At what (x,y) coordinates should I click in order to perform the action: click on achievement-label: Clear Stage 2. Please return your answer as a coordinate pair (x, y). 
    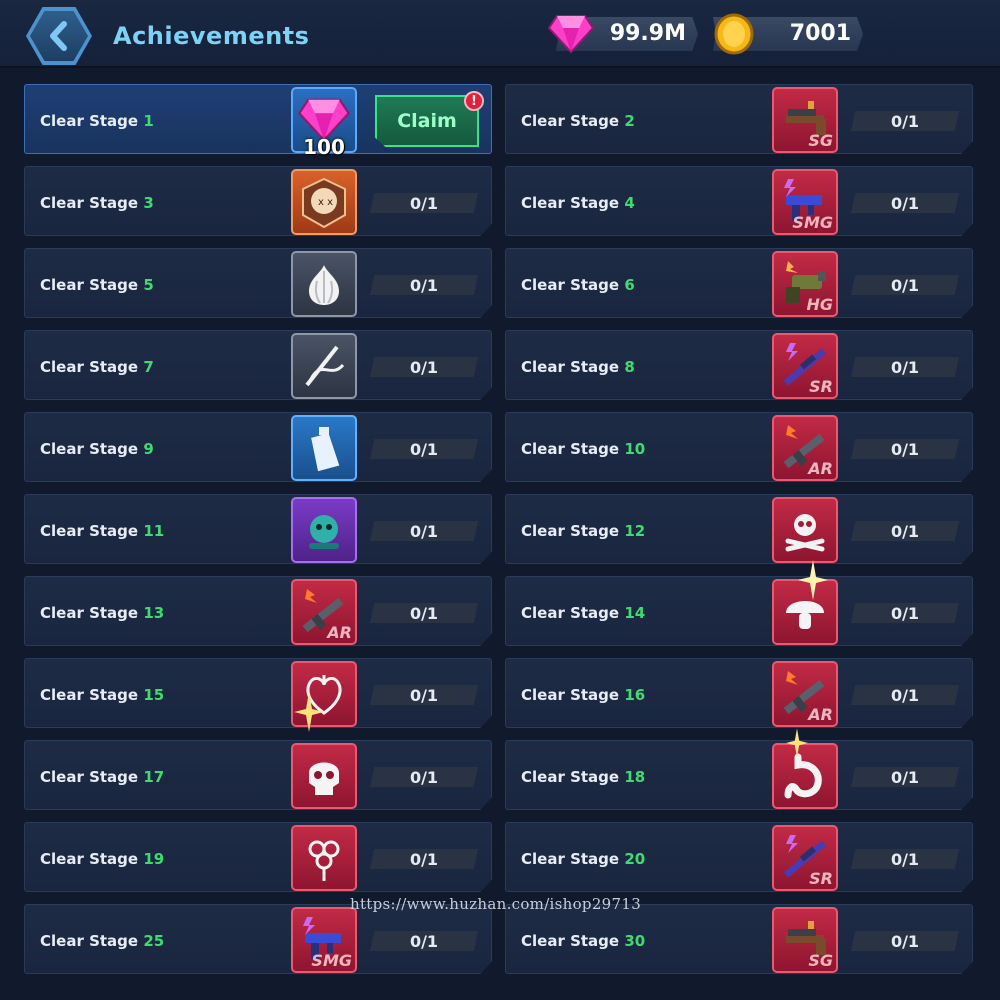
    Looking at the image, I should click on (578, 121).